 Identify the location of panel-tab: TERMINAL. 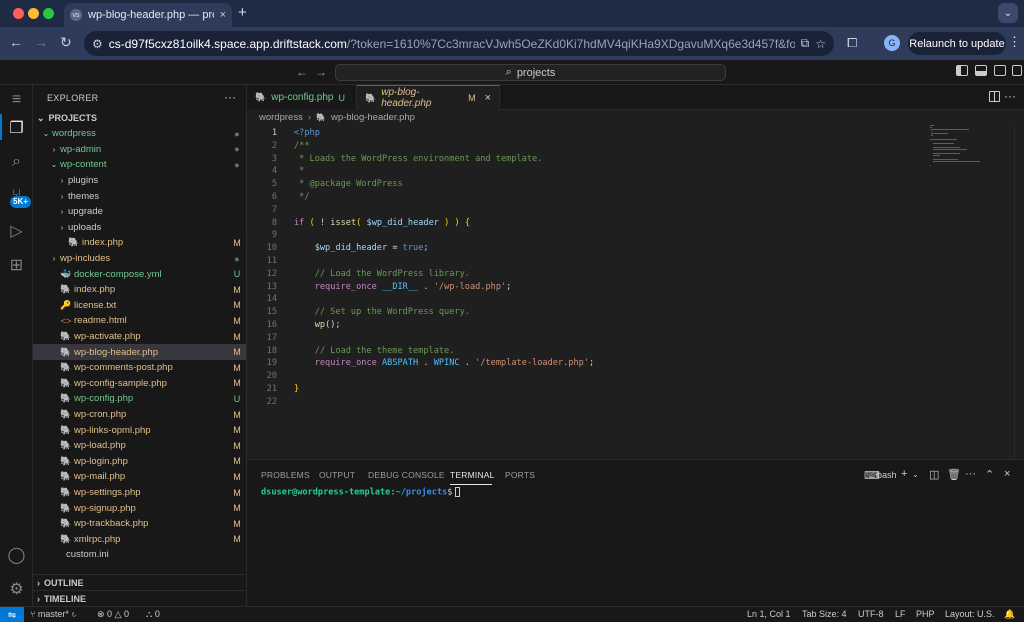
(472, 475).